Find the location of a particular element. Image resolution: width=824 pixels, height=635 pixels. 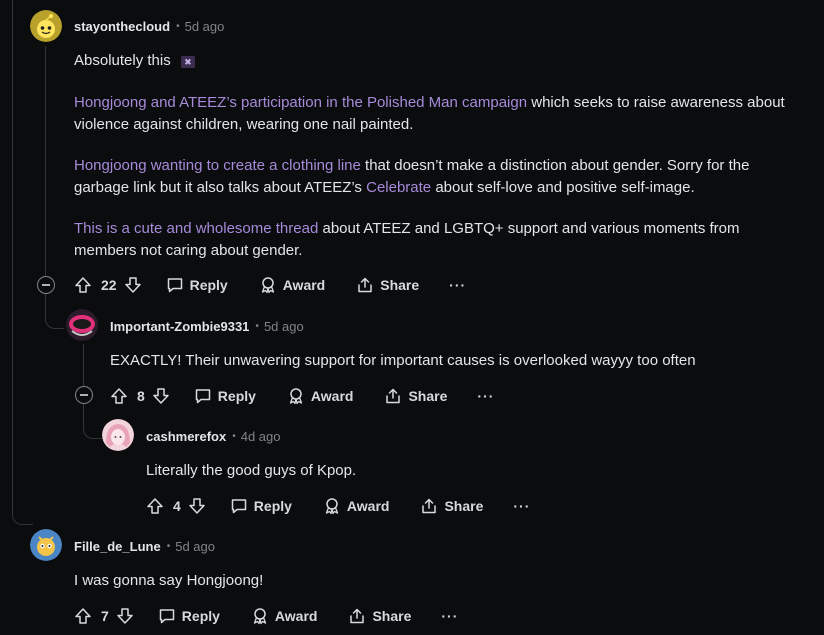

thread-line-reply is located at coordinates (83, 366).